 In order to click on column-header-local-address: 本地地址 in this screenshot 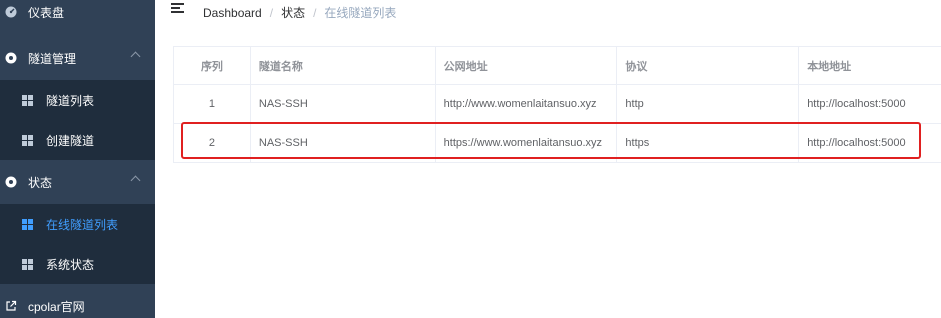, I will do `click(870, 65)`.